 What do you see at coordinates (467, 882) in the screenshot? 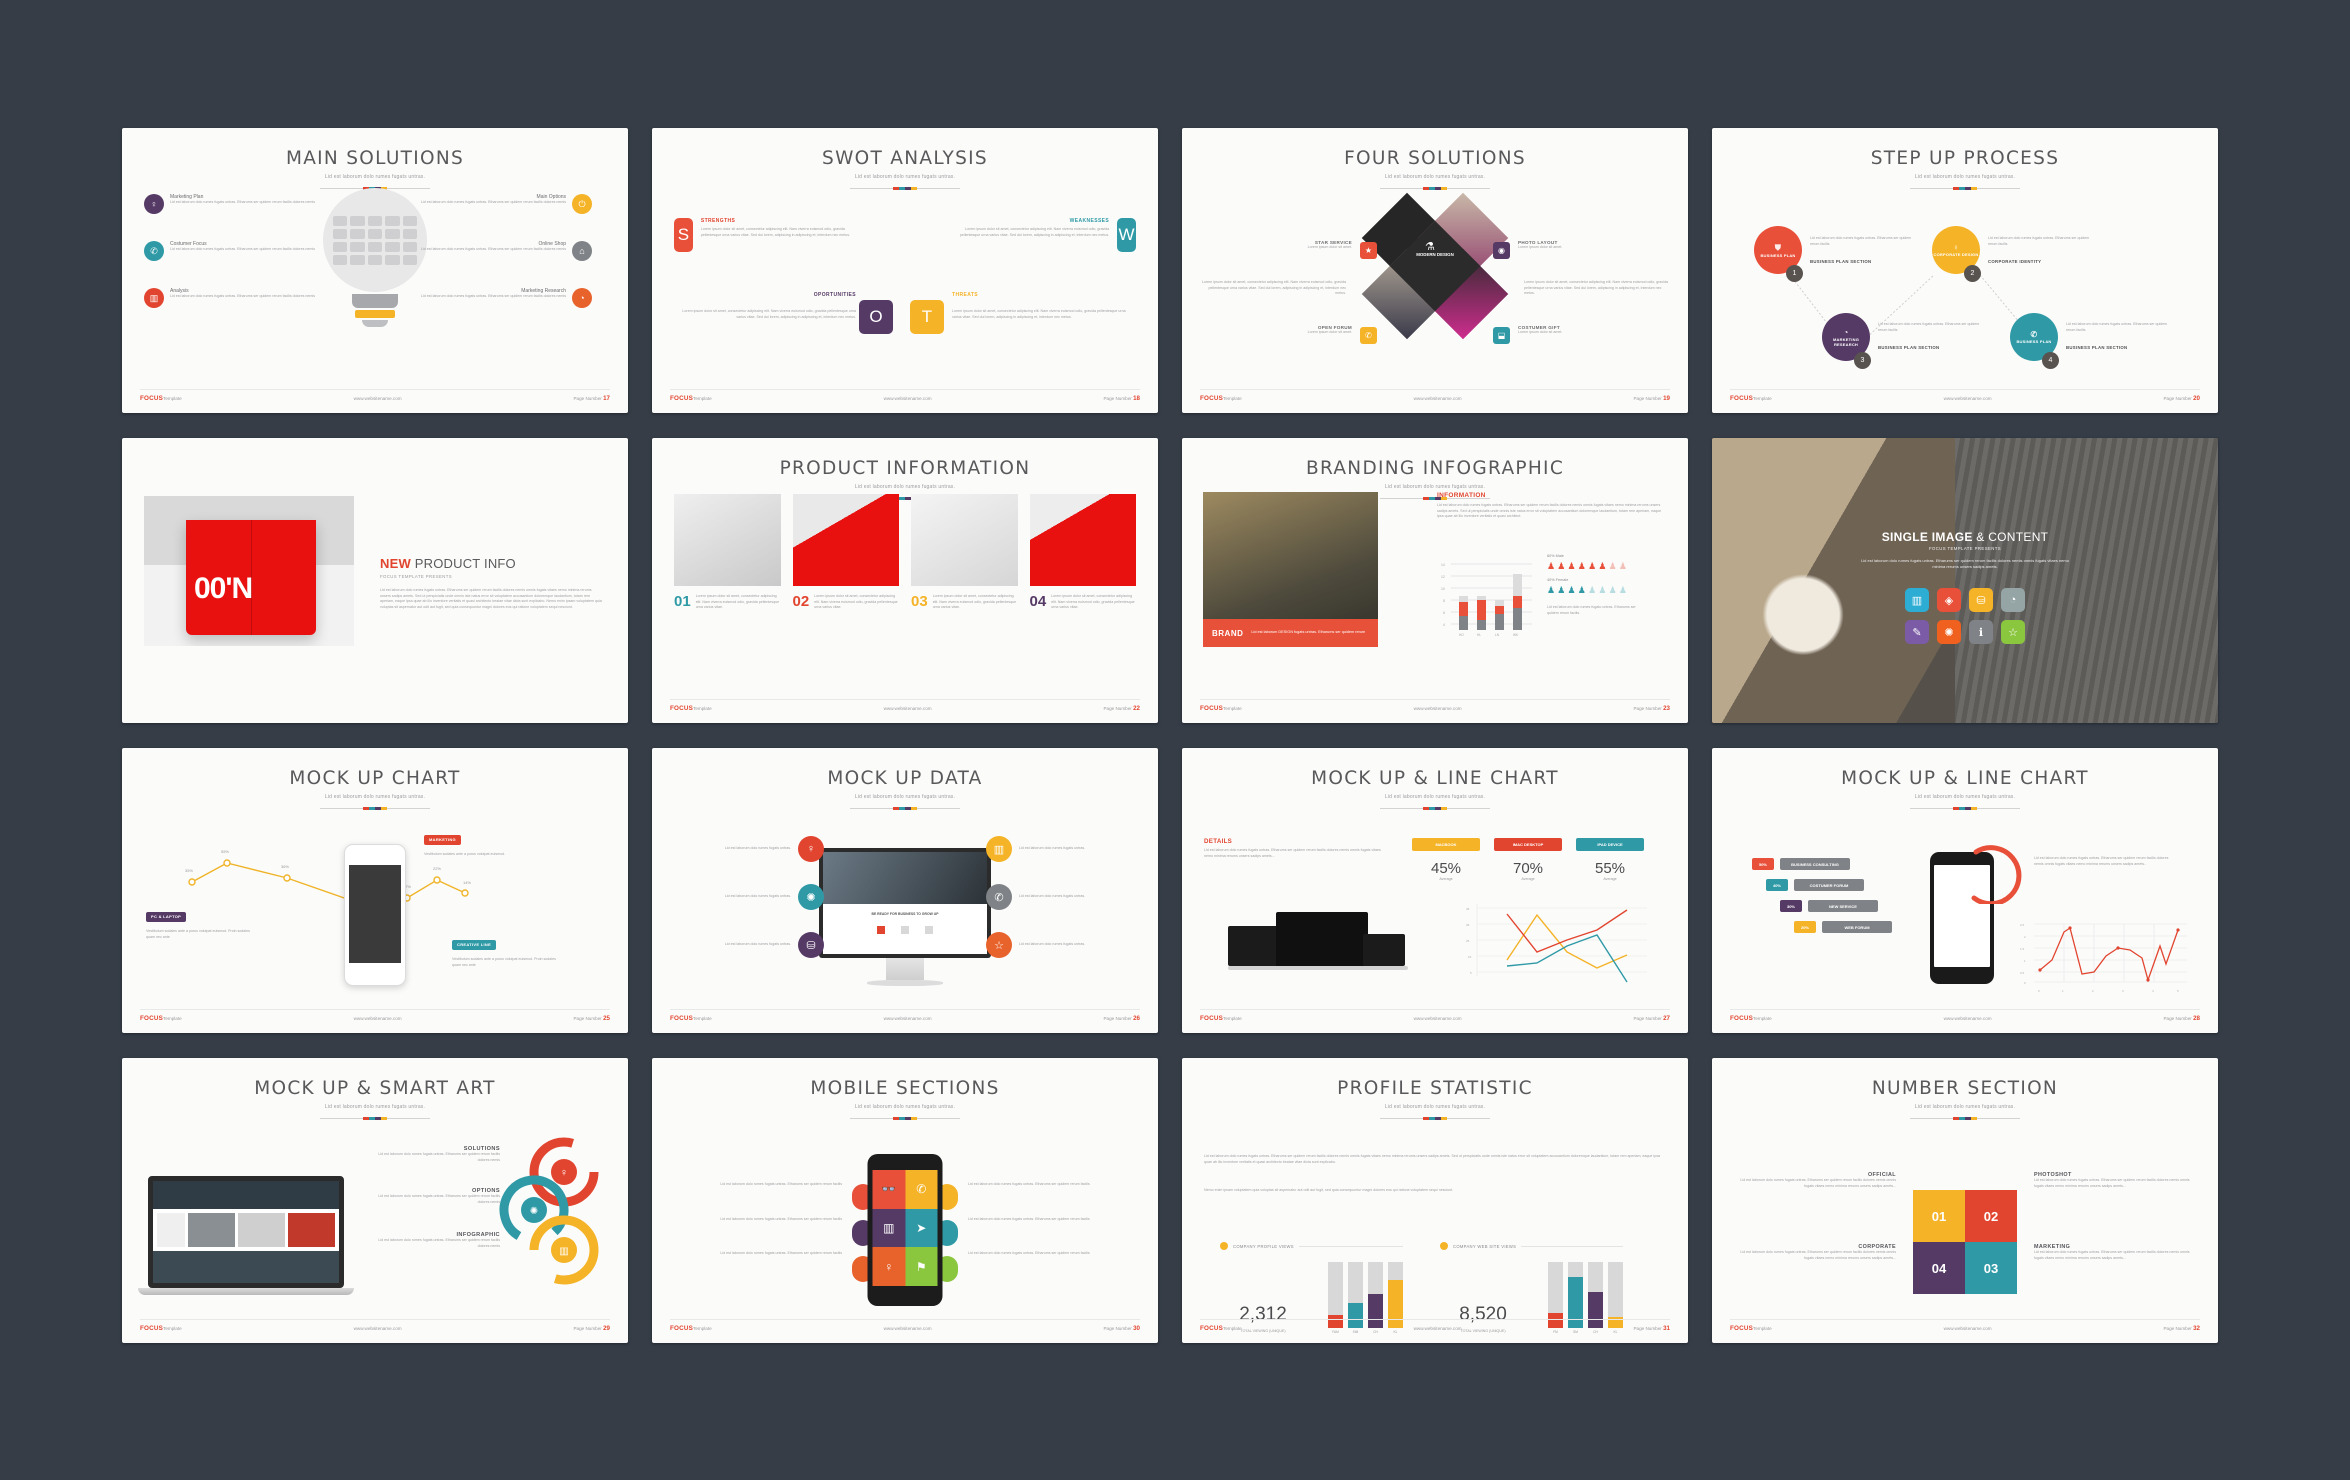
I see `svg-text: 14%` at bounding box center [467, 882].